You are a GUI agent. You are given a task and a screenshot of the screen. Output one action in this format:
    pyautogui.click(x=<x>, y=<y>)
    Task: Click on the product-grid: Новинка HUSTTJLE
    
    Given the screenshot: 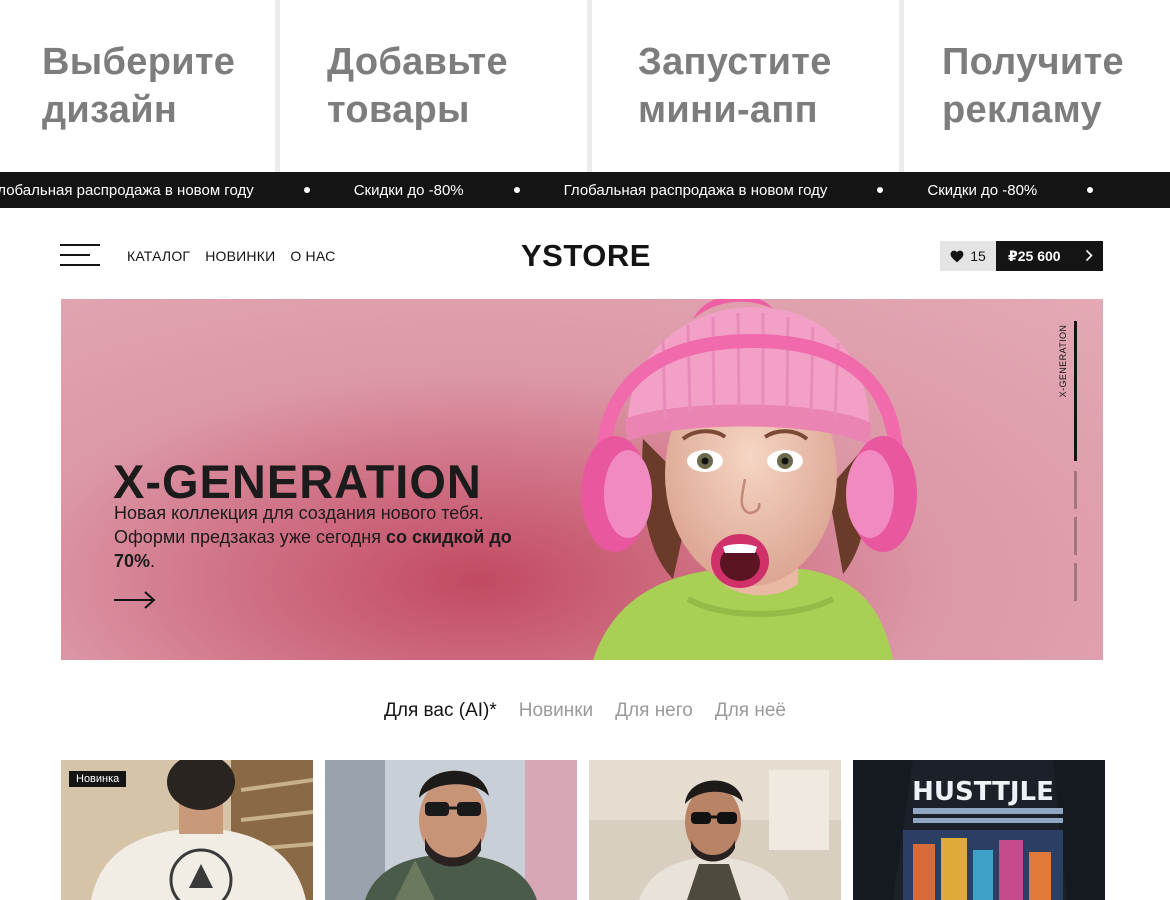 What is the action you would take?
    pyautogui.click(x=583, y=830)
    